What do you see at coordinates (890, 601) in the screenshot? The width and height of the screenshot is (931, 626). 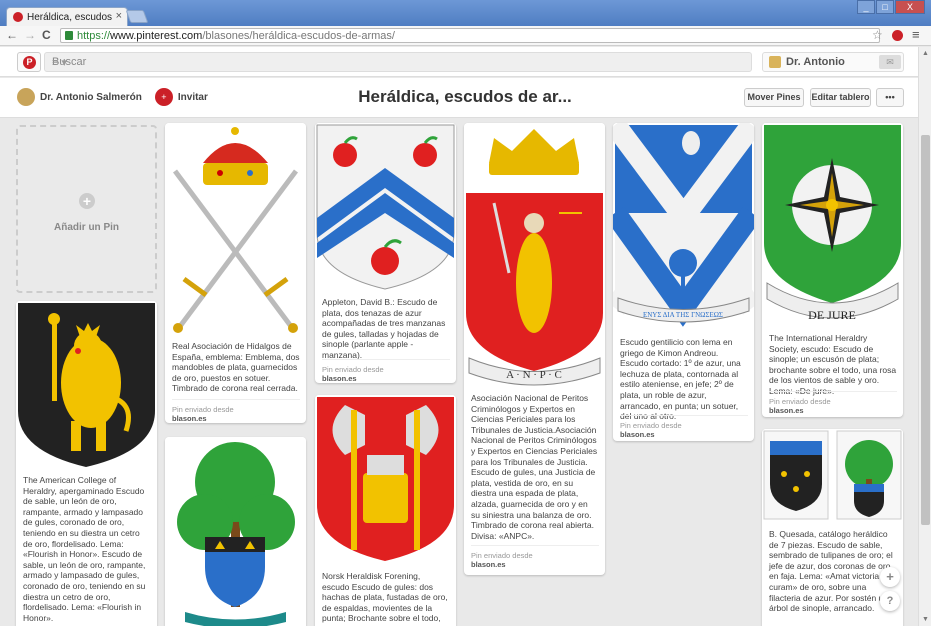 I see `help-button: ?` at bounding box center [890, 601].